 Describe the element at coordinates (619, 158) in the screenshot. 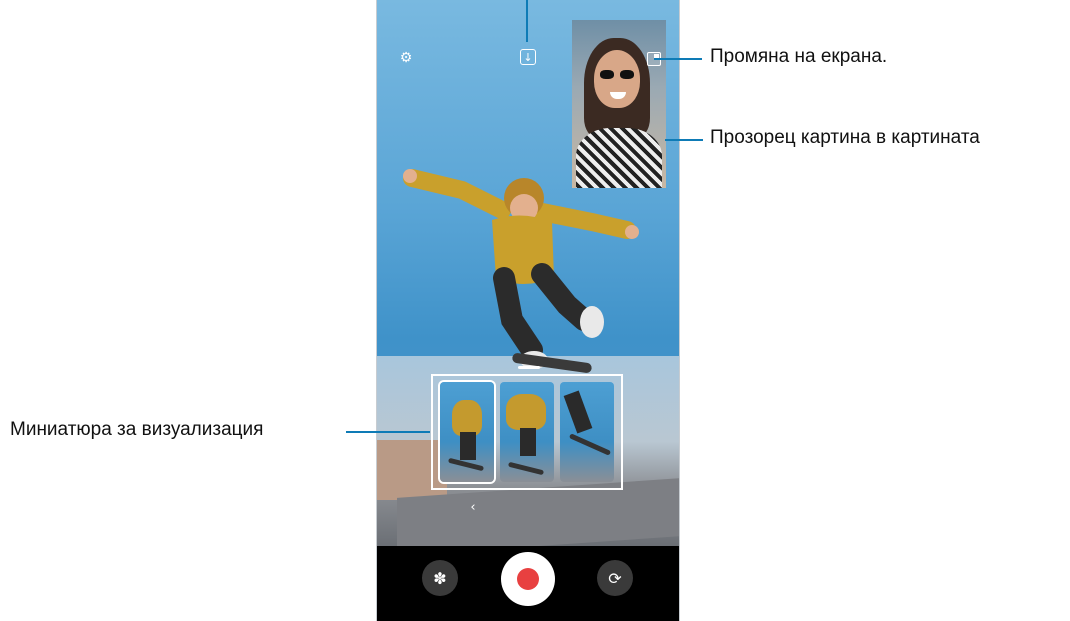

I see `pip-person-shirt` at that location.